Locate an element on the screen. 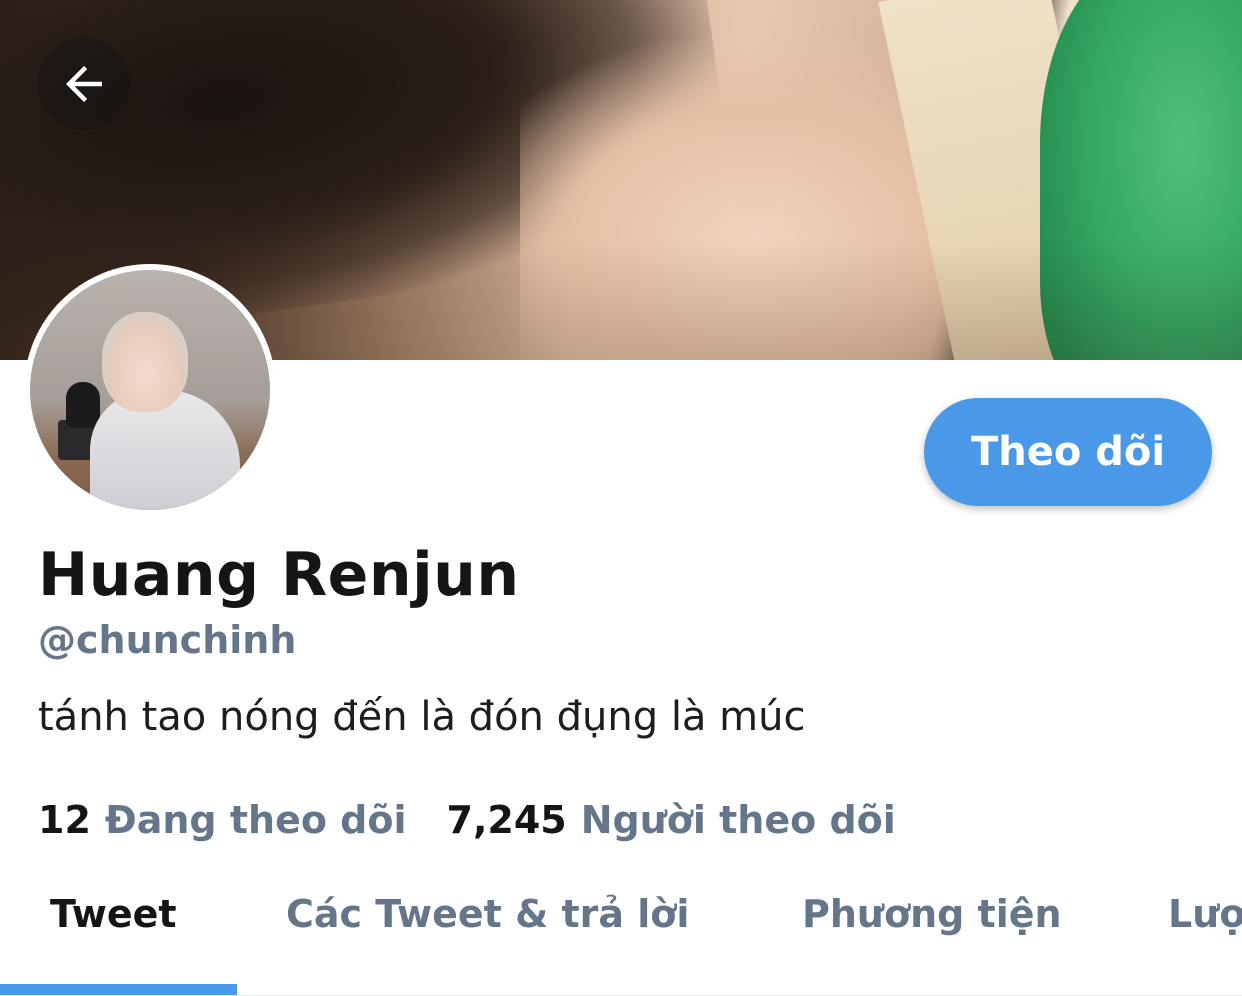 This screenshot has width=1242, height=996. avatar is located at coordinates (150, 390).